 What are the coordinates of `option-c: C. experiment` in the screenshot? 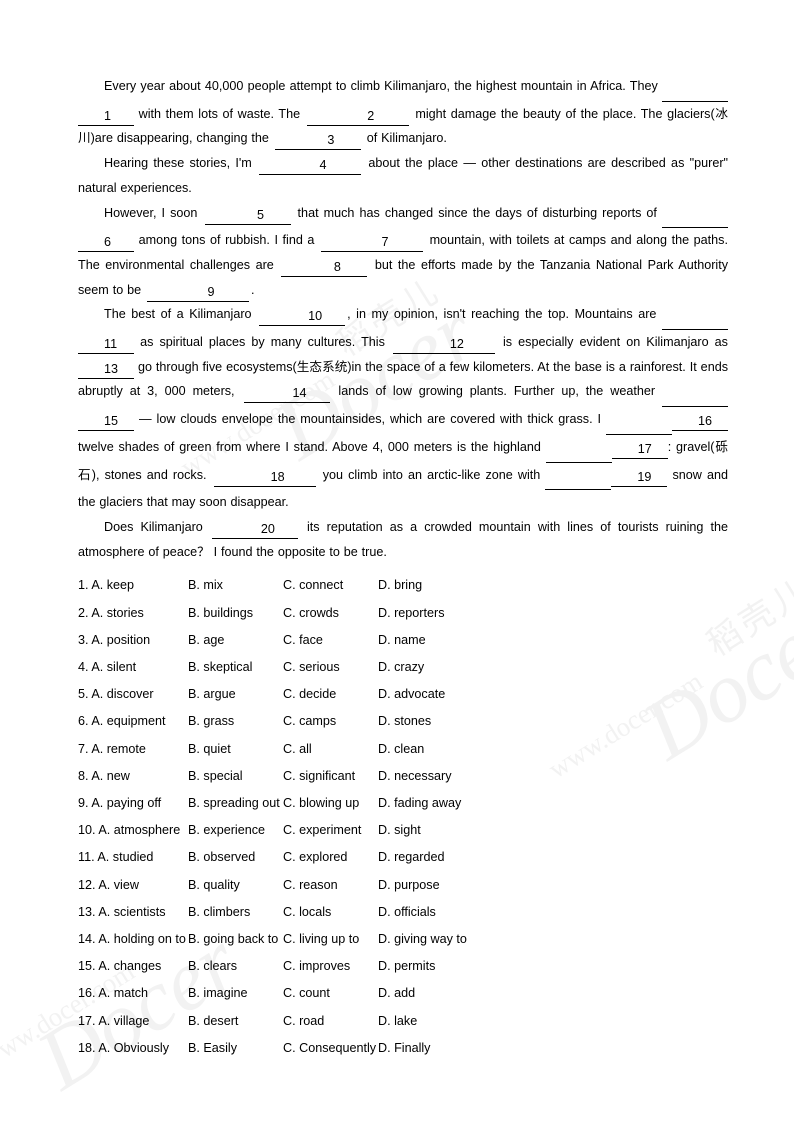 It's located at (330, 830).